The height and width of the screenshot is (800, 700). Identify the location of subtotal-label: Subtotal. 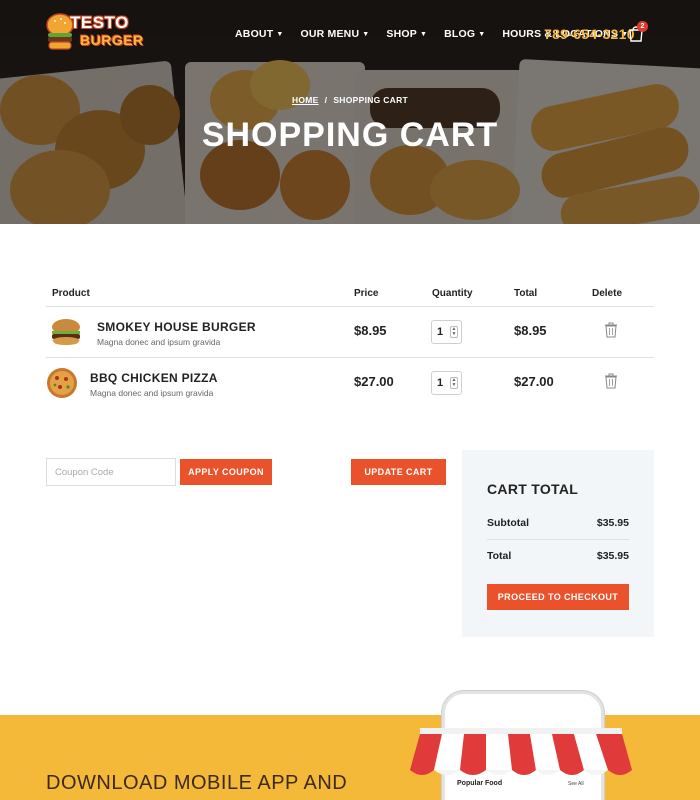
(508, 523).